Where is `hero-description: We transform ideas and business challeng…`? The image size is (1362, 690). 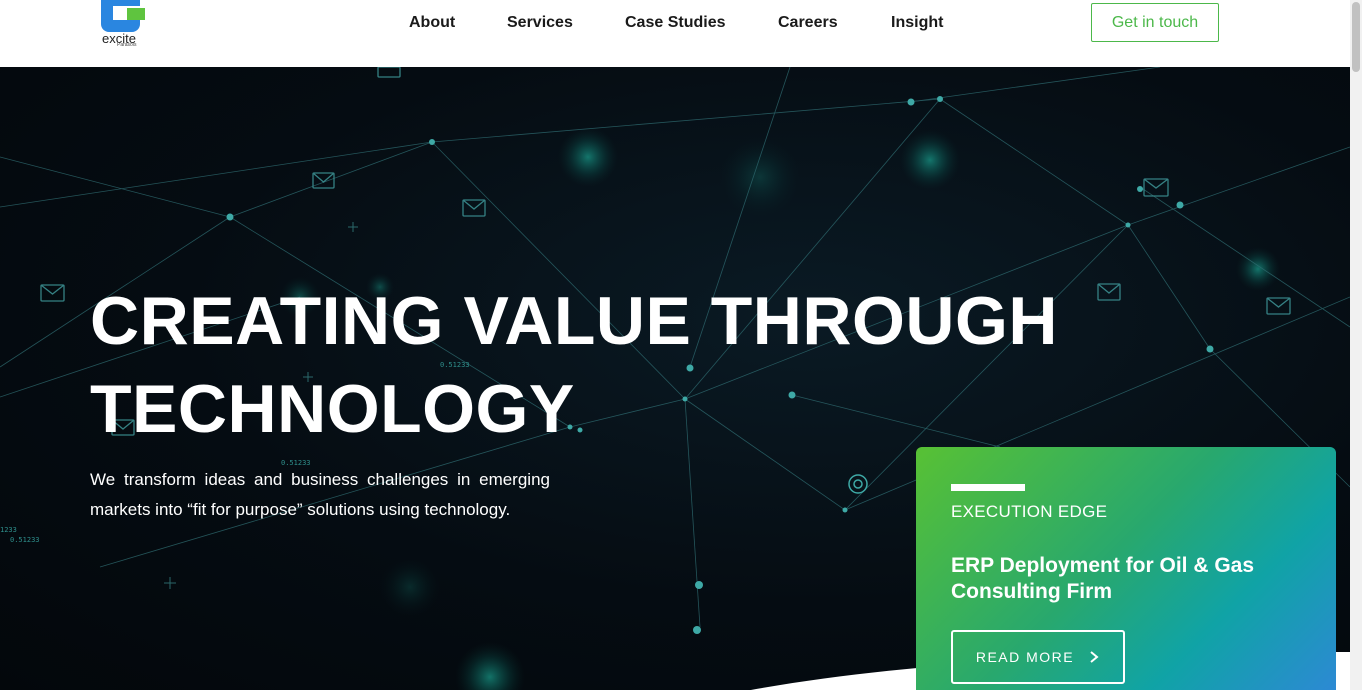
hero-description: We transform ideas and business challeng… is located at coordinates (320, 494).